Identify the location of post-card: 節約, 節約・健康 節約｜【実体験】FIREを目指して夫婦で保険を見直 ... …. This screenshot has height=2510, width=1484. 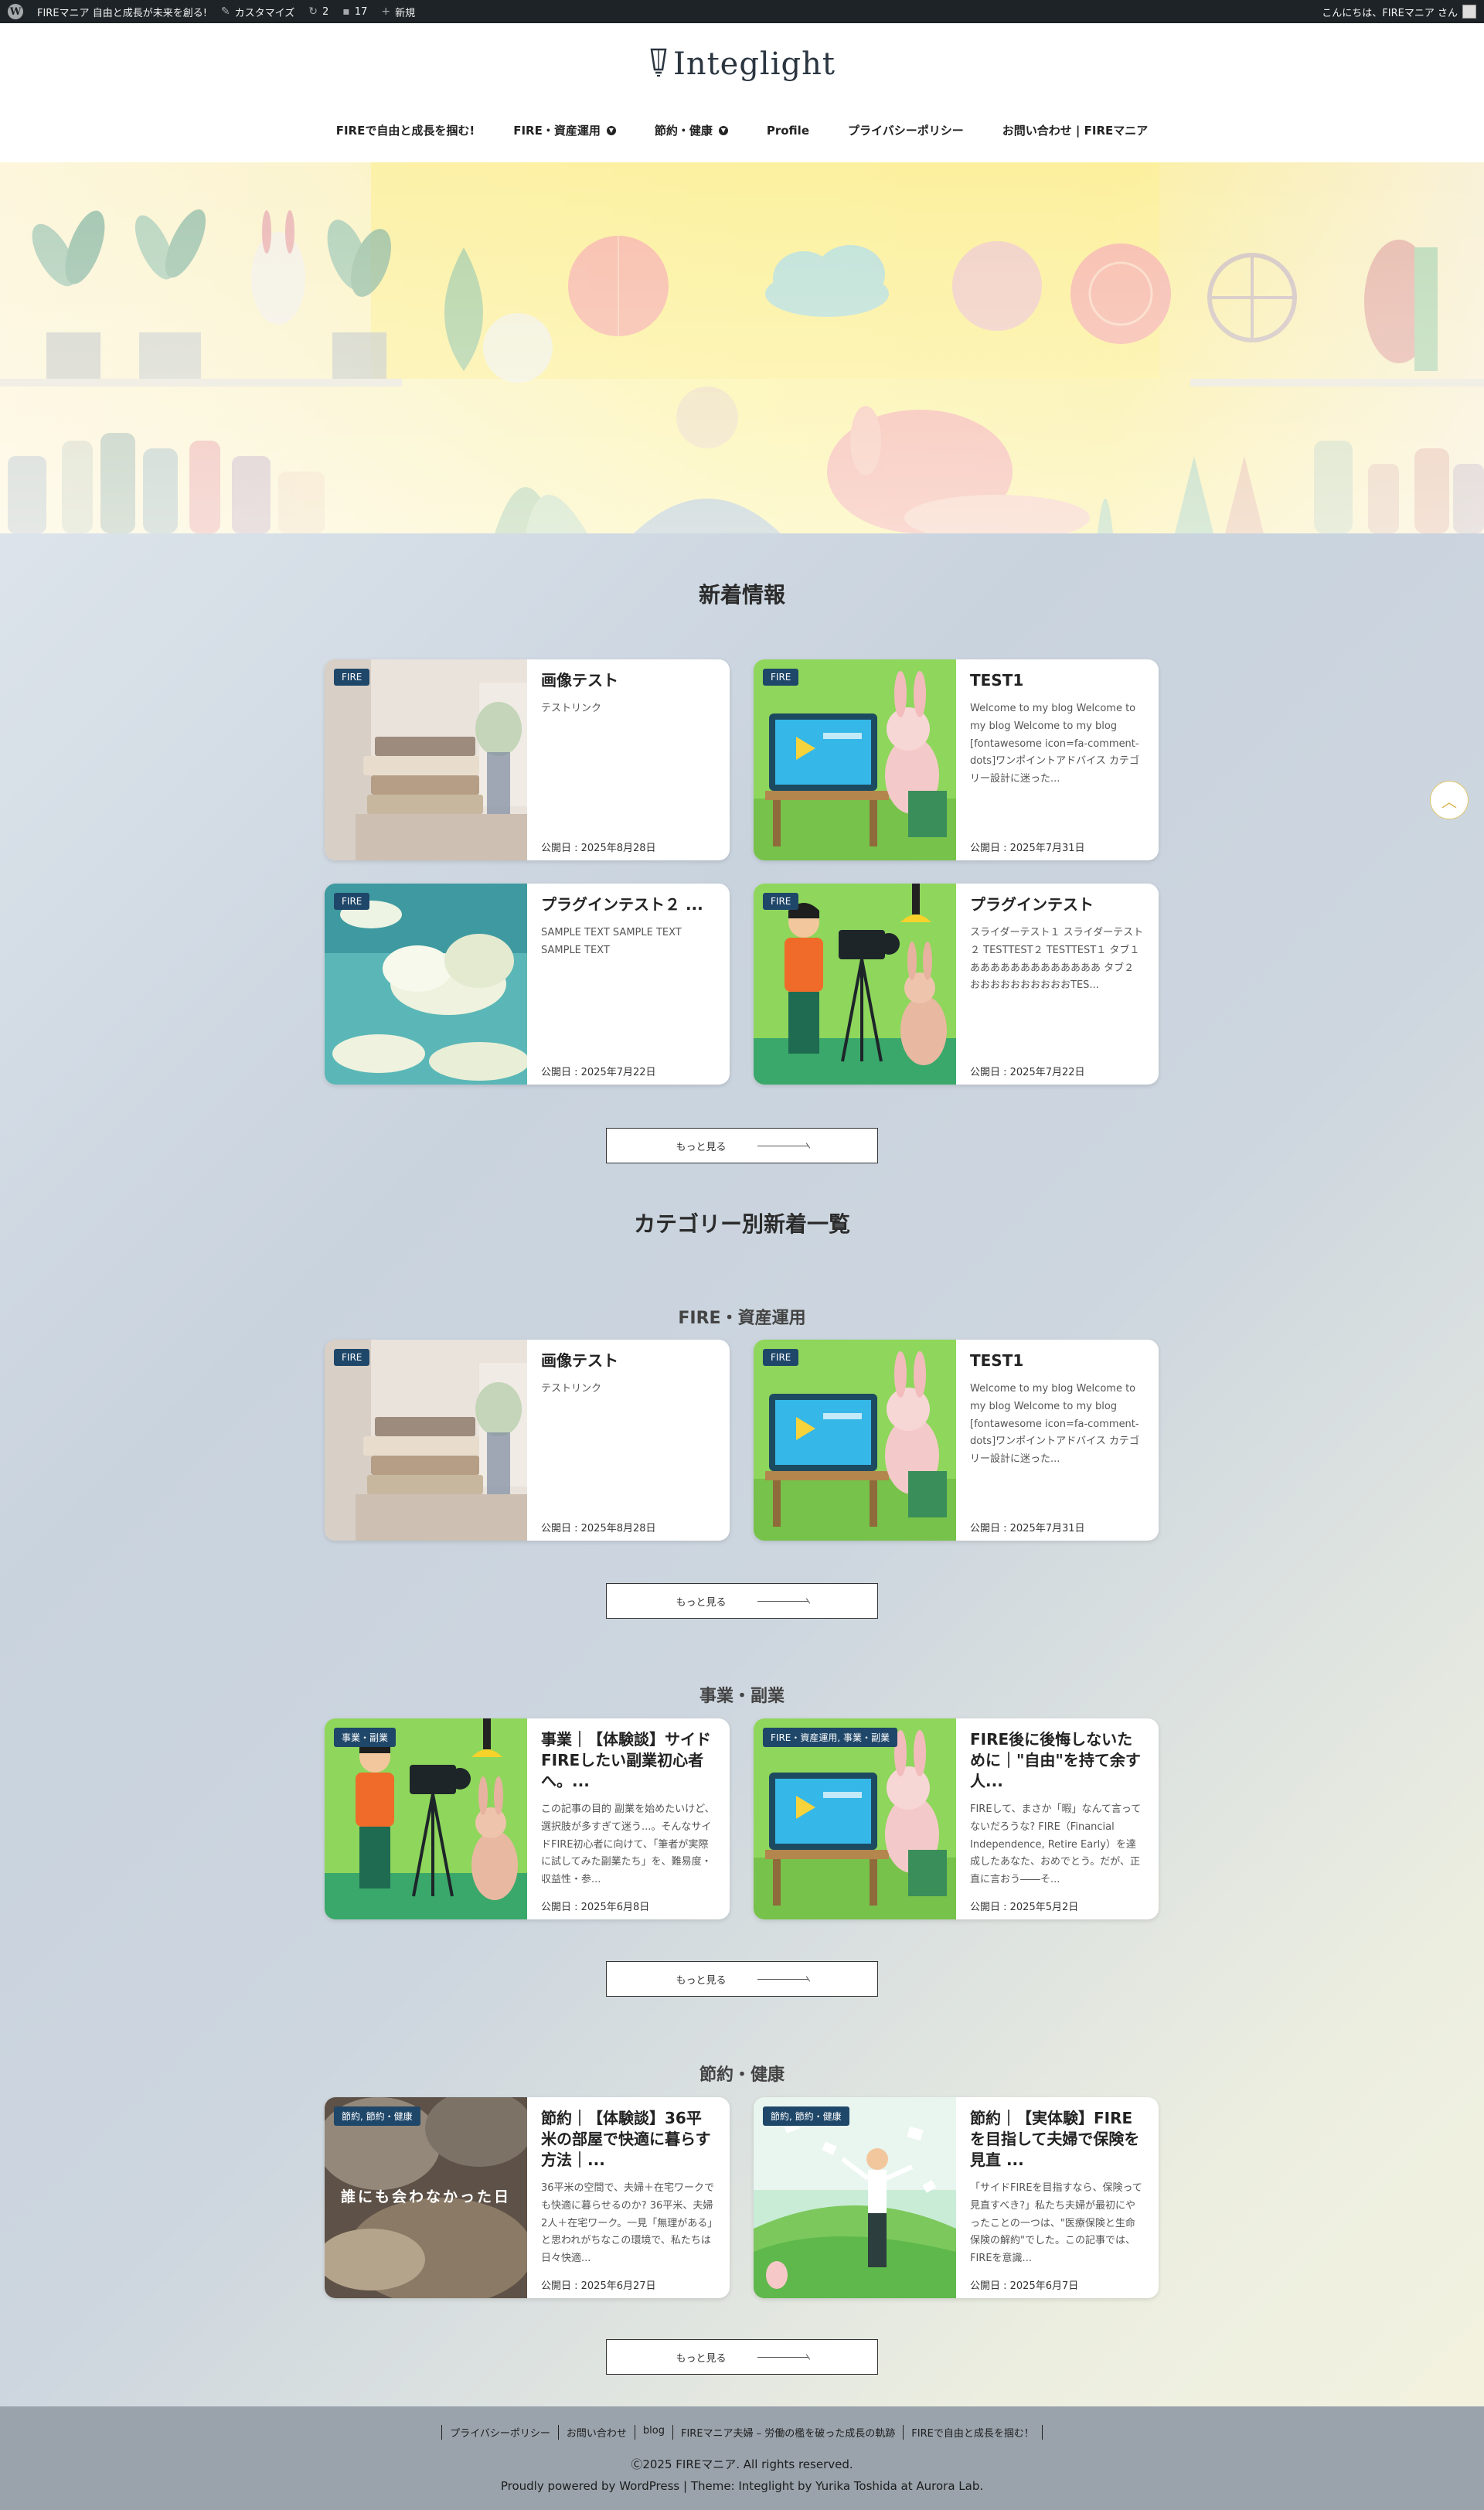
(956, 2197).